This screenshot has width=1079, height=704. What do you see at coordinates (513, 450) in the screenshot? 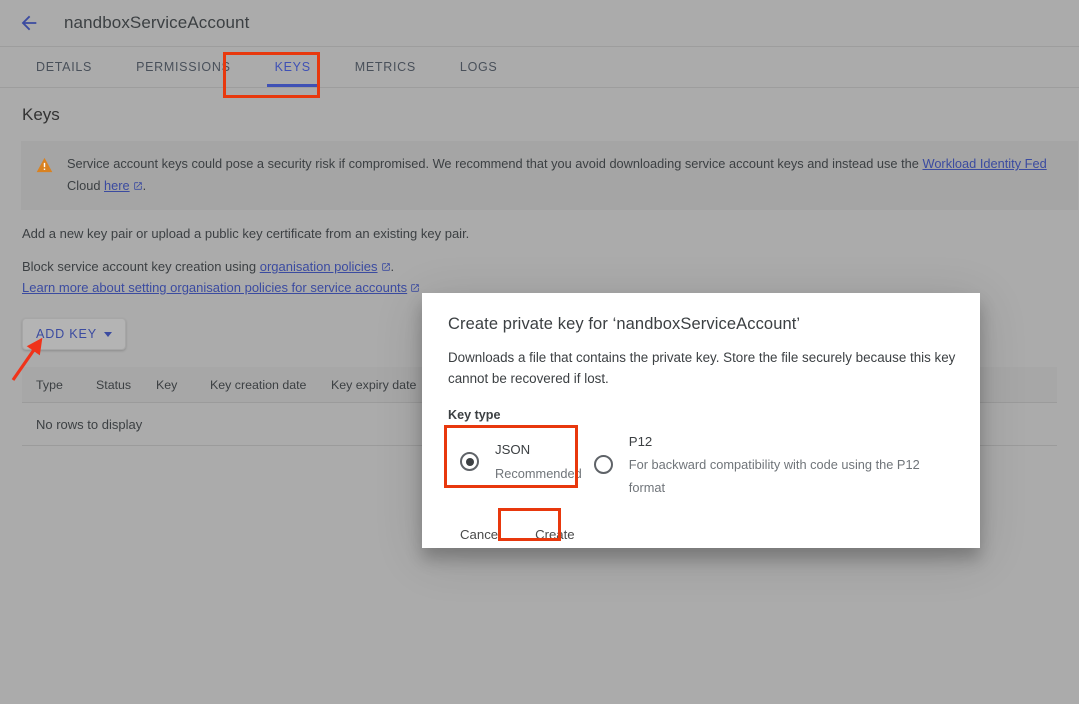
I see `radio-json-label: JSON` at bounding box center [513, 450].